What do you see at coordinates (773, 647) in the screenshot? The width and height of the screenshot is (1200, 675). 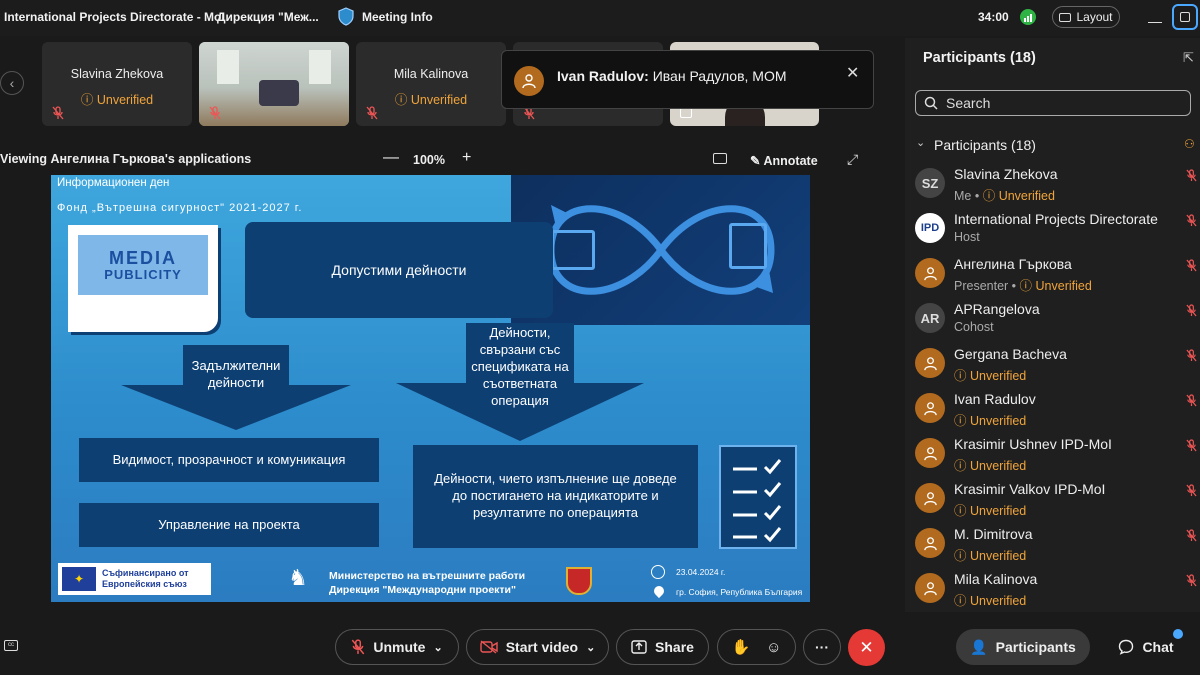 I see `emoji-icon: ☺` at bounding box center [773, 647].